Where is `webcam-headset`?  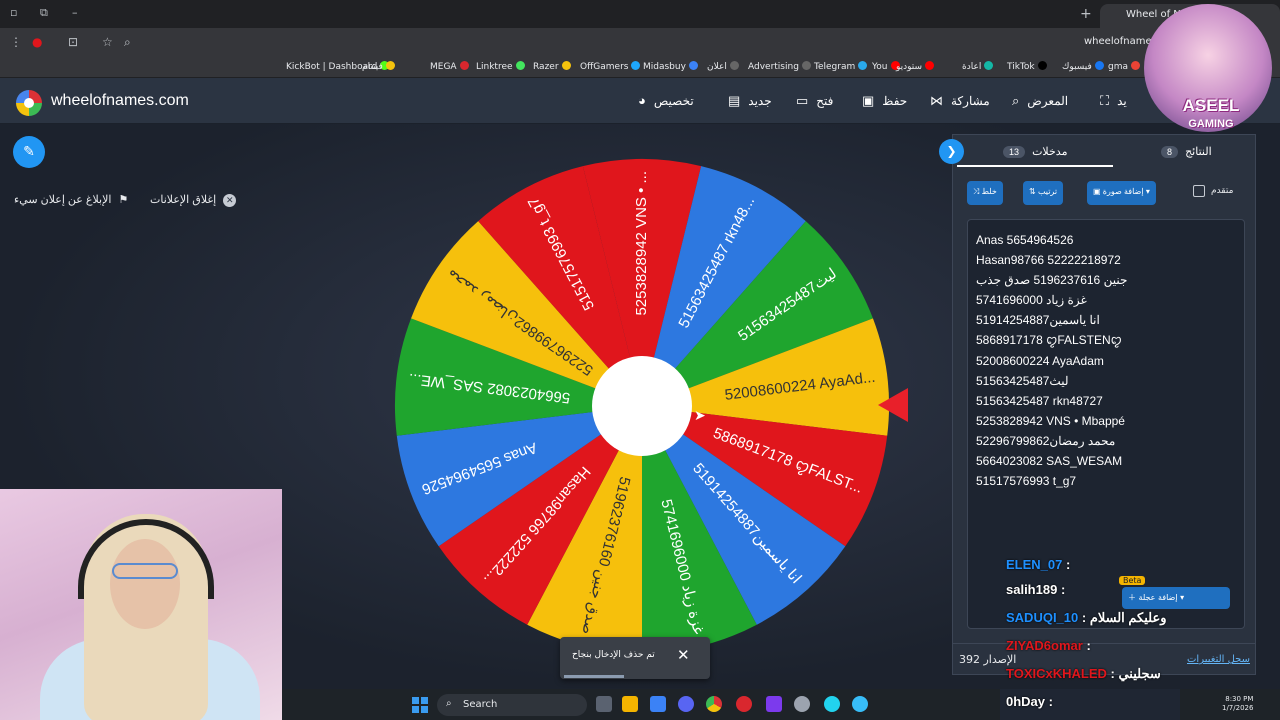
webcam-headset is located at coordinates (146, 559).